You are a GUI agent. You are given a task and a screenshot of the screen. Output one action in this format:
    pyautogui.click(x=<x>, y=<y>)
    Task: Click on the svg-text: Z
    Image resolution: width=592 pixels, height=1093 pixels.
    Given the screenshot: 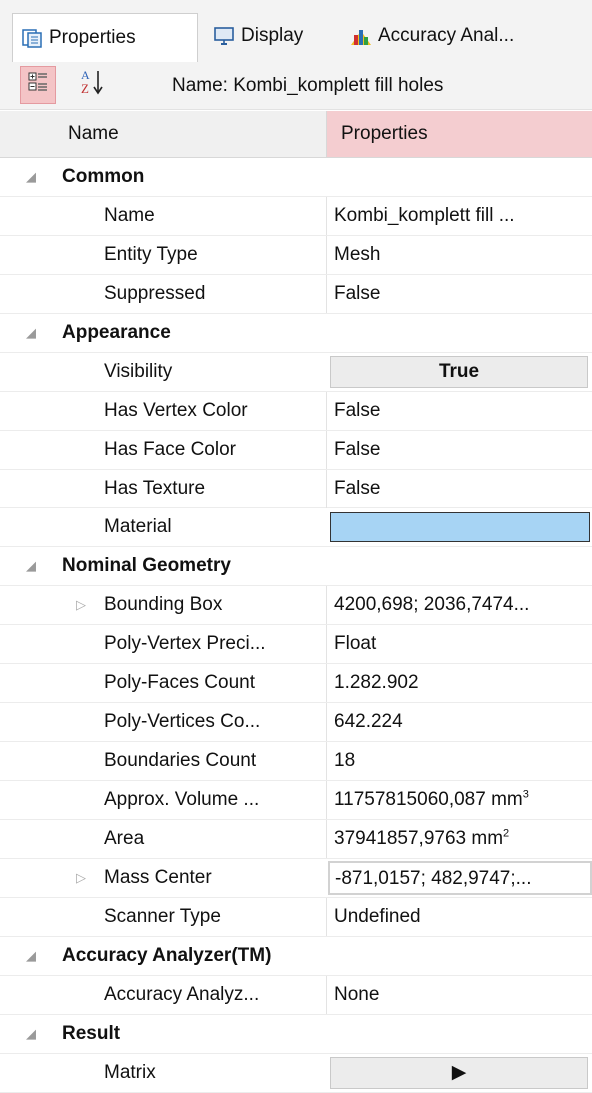 What is the action you would take?
    pyautogui.click(x=85, y=88)
    